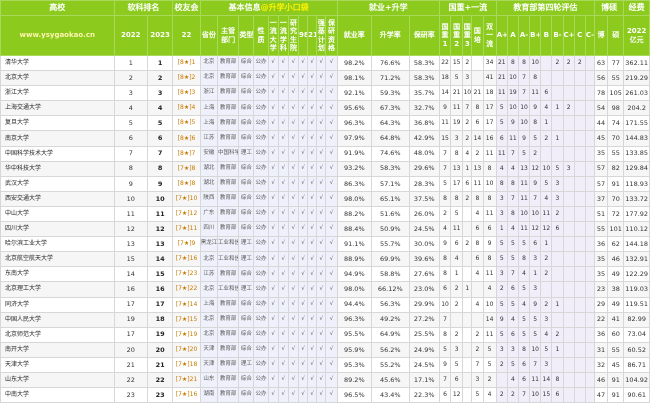 This screenshot has width=650, height=415. Describe the element at coordinates (57, 289) in the screenshot. I see `school-name: 北京理工大学` at that location.